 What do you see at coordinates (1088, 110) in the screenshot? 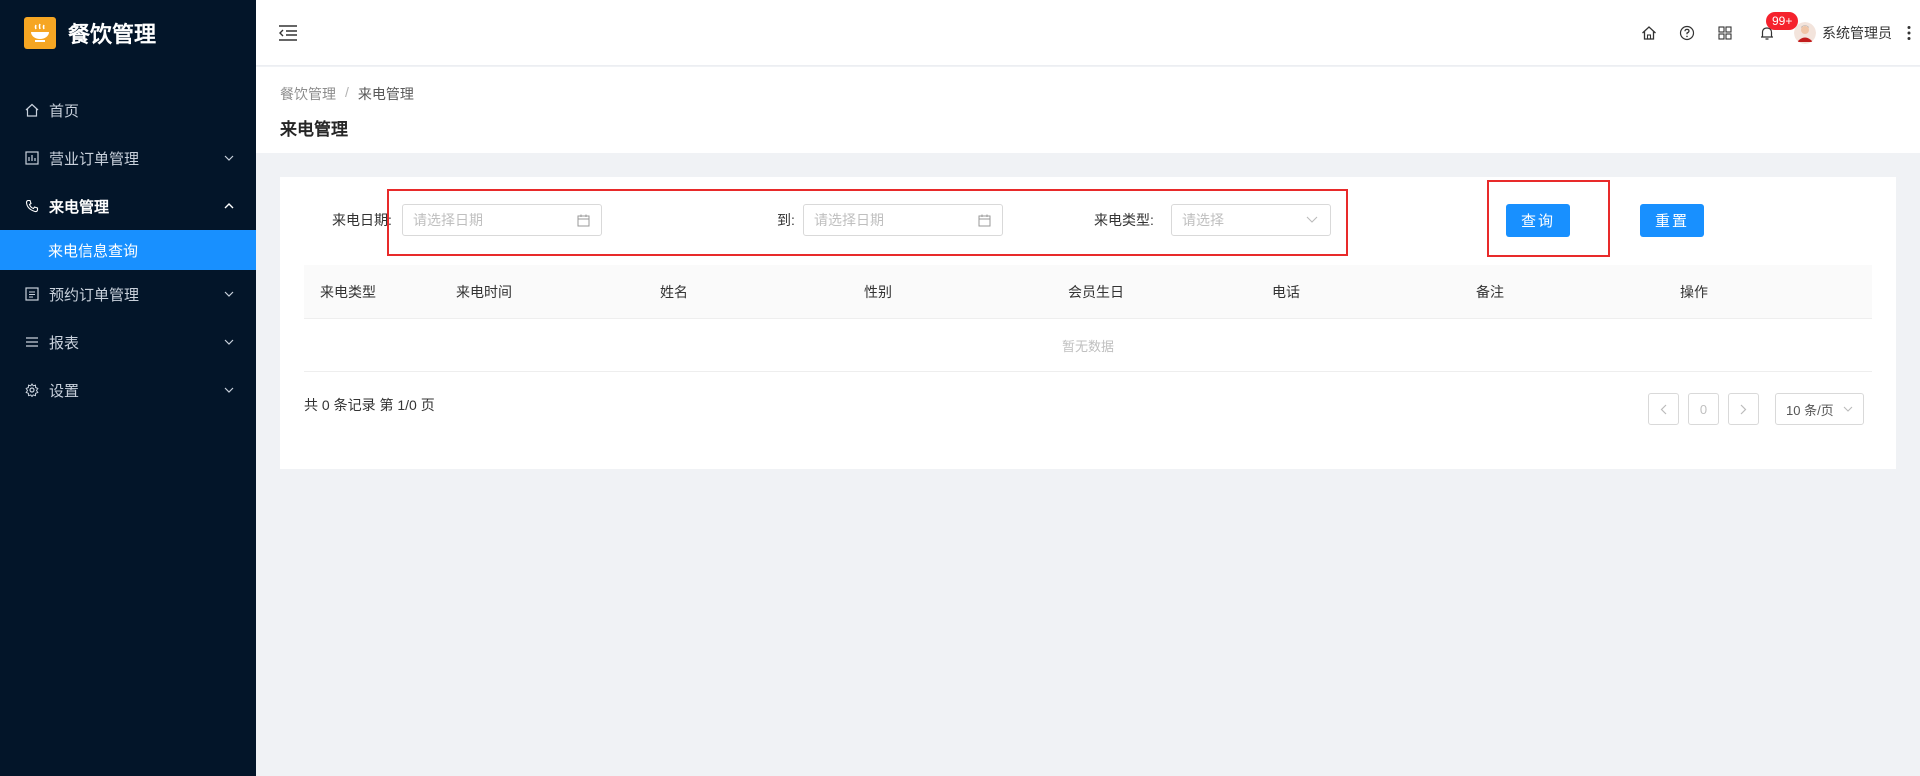
I see `page-header: 餐饮管理 / 来电管理 来电管理` at bounding box center [1088, 110].